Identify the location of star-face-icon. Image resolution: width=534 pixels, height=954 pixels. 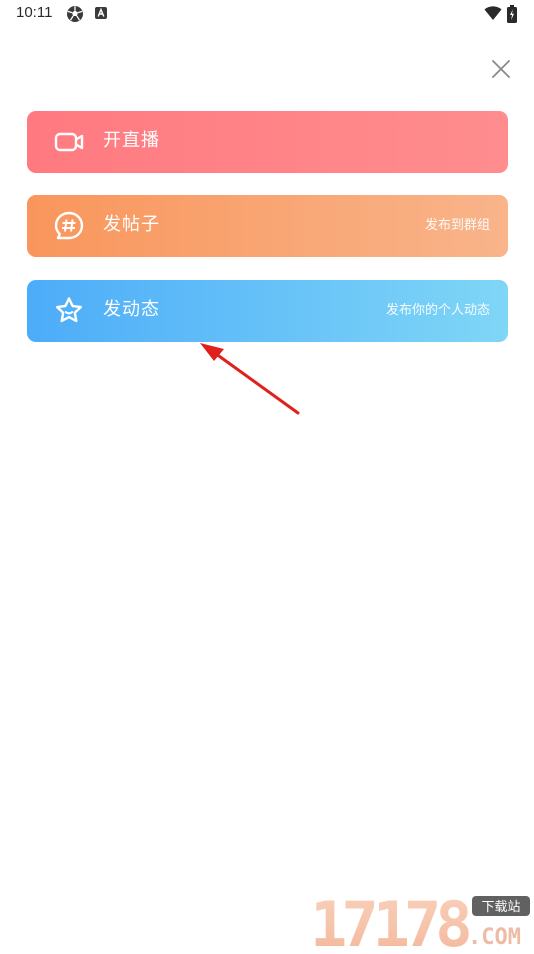
(69, 311).